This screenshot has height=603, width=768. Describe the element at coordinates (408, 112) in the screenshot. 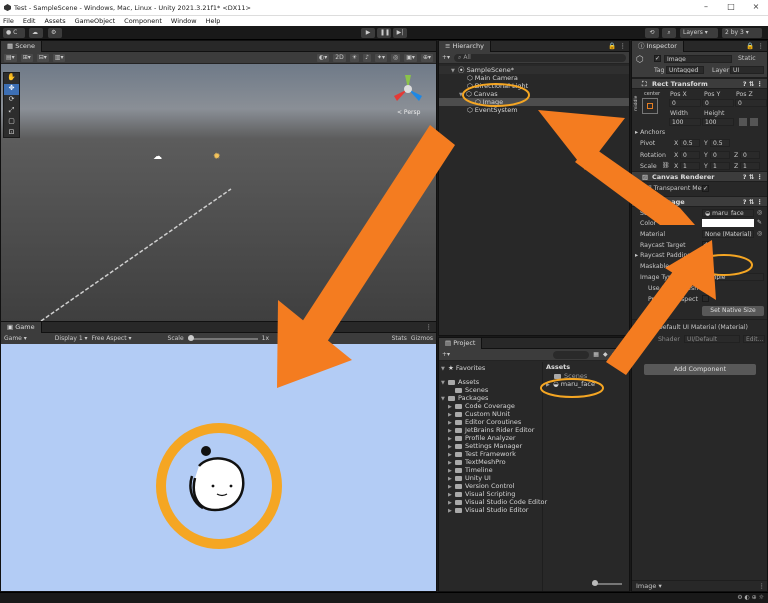

I see `persp-label: < Persp` at that location.